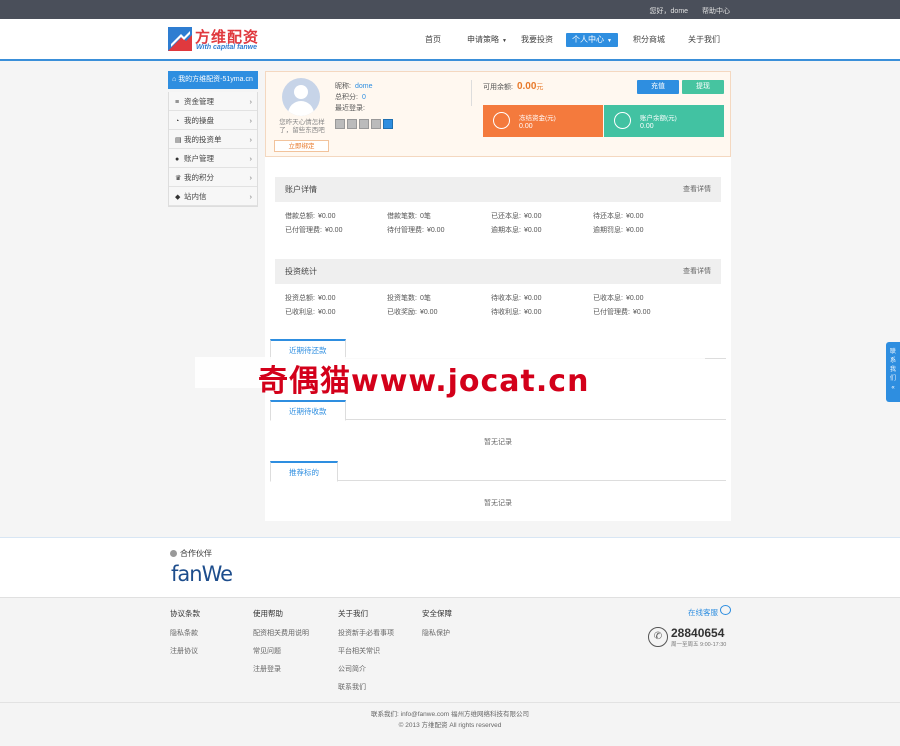  What do you see at coordinates (592, 40) in the screenshot?
I see `nav-personal-center: 个人中心 ▼` at bounding box center [592, 40].